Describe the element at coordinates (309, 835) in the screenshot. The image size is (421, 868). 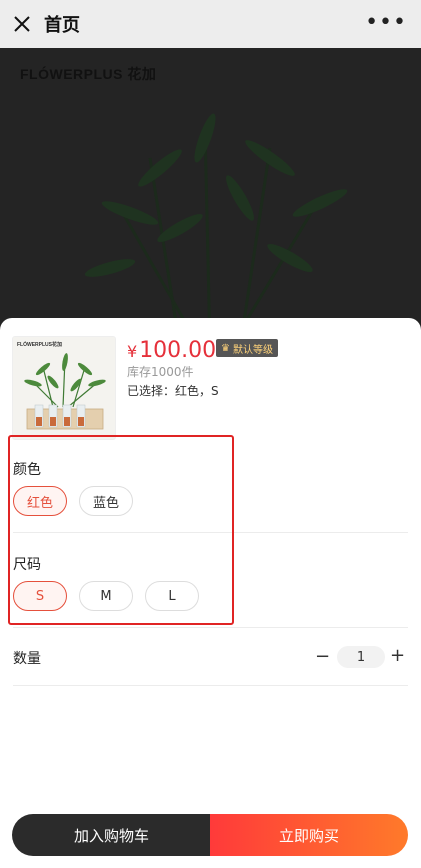
I see `buy-now-button: 立即购买` at that location.